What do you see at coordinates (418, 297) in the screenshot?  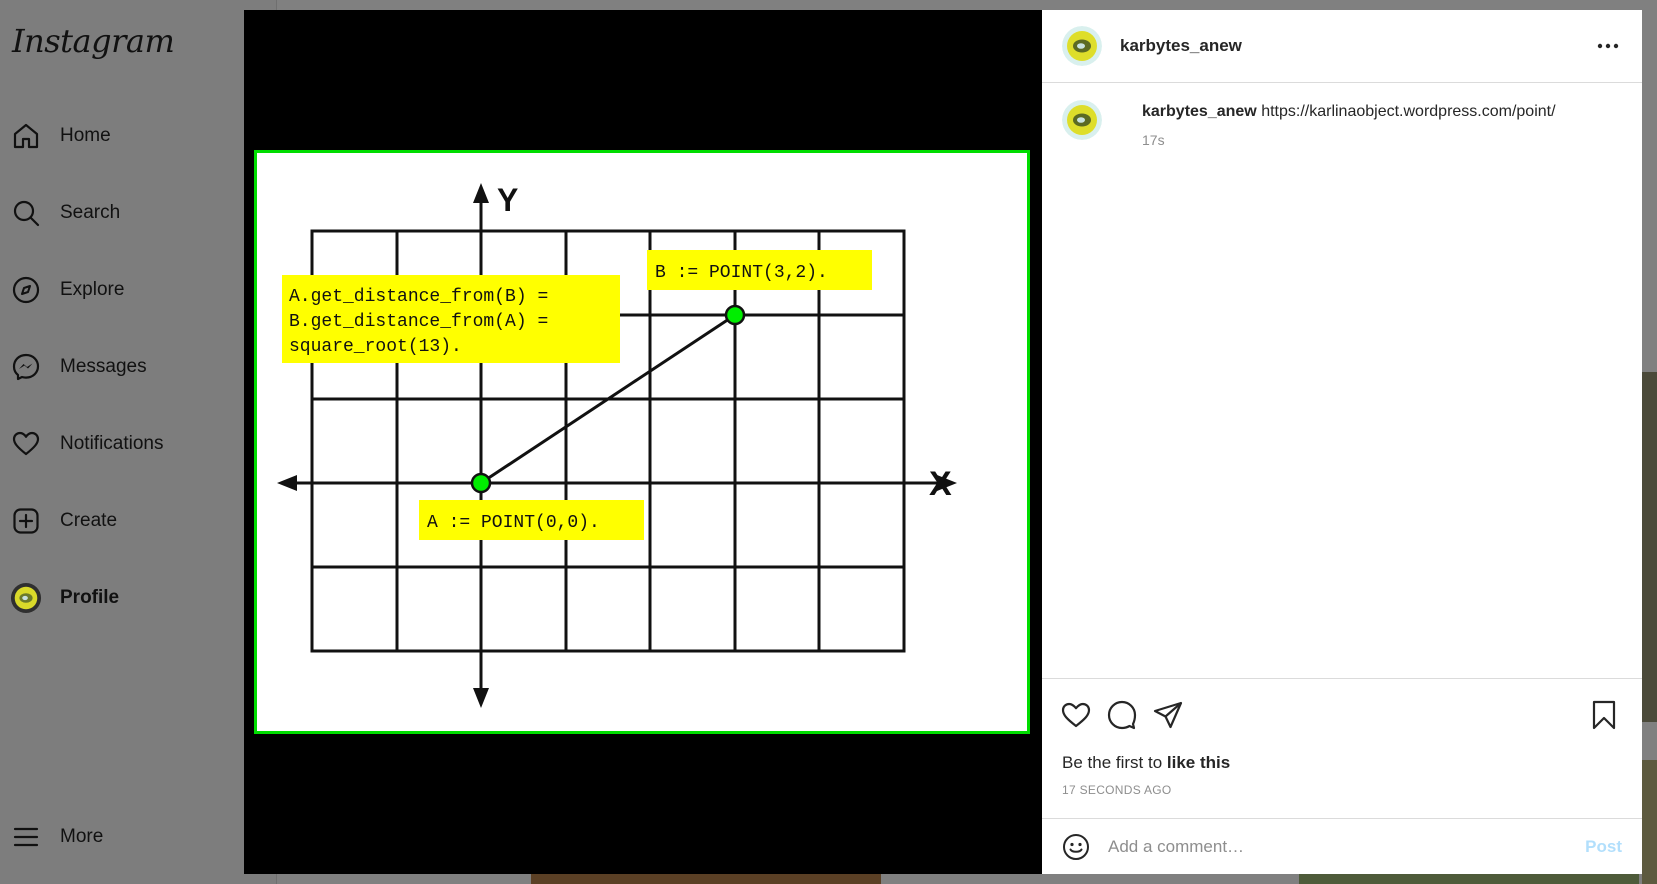 I see `distance-line-1: A.get_distance_from(B) =` at bounding box center [418, 297].